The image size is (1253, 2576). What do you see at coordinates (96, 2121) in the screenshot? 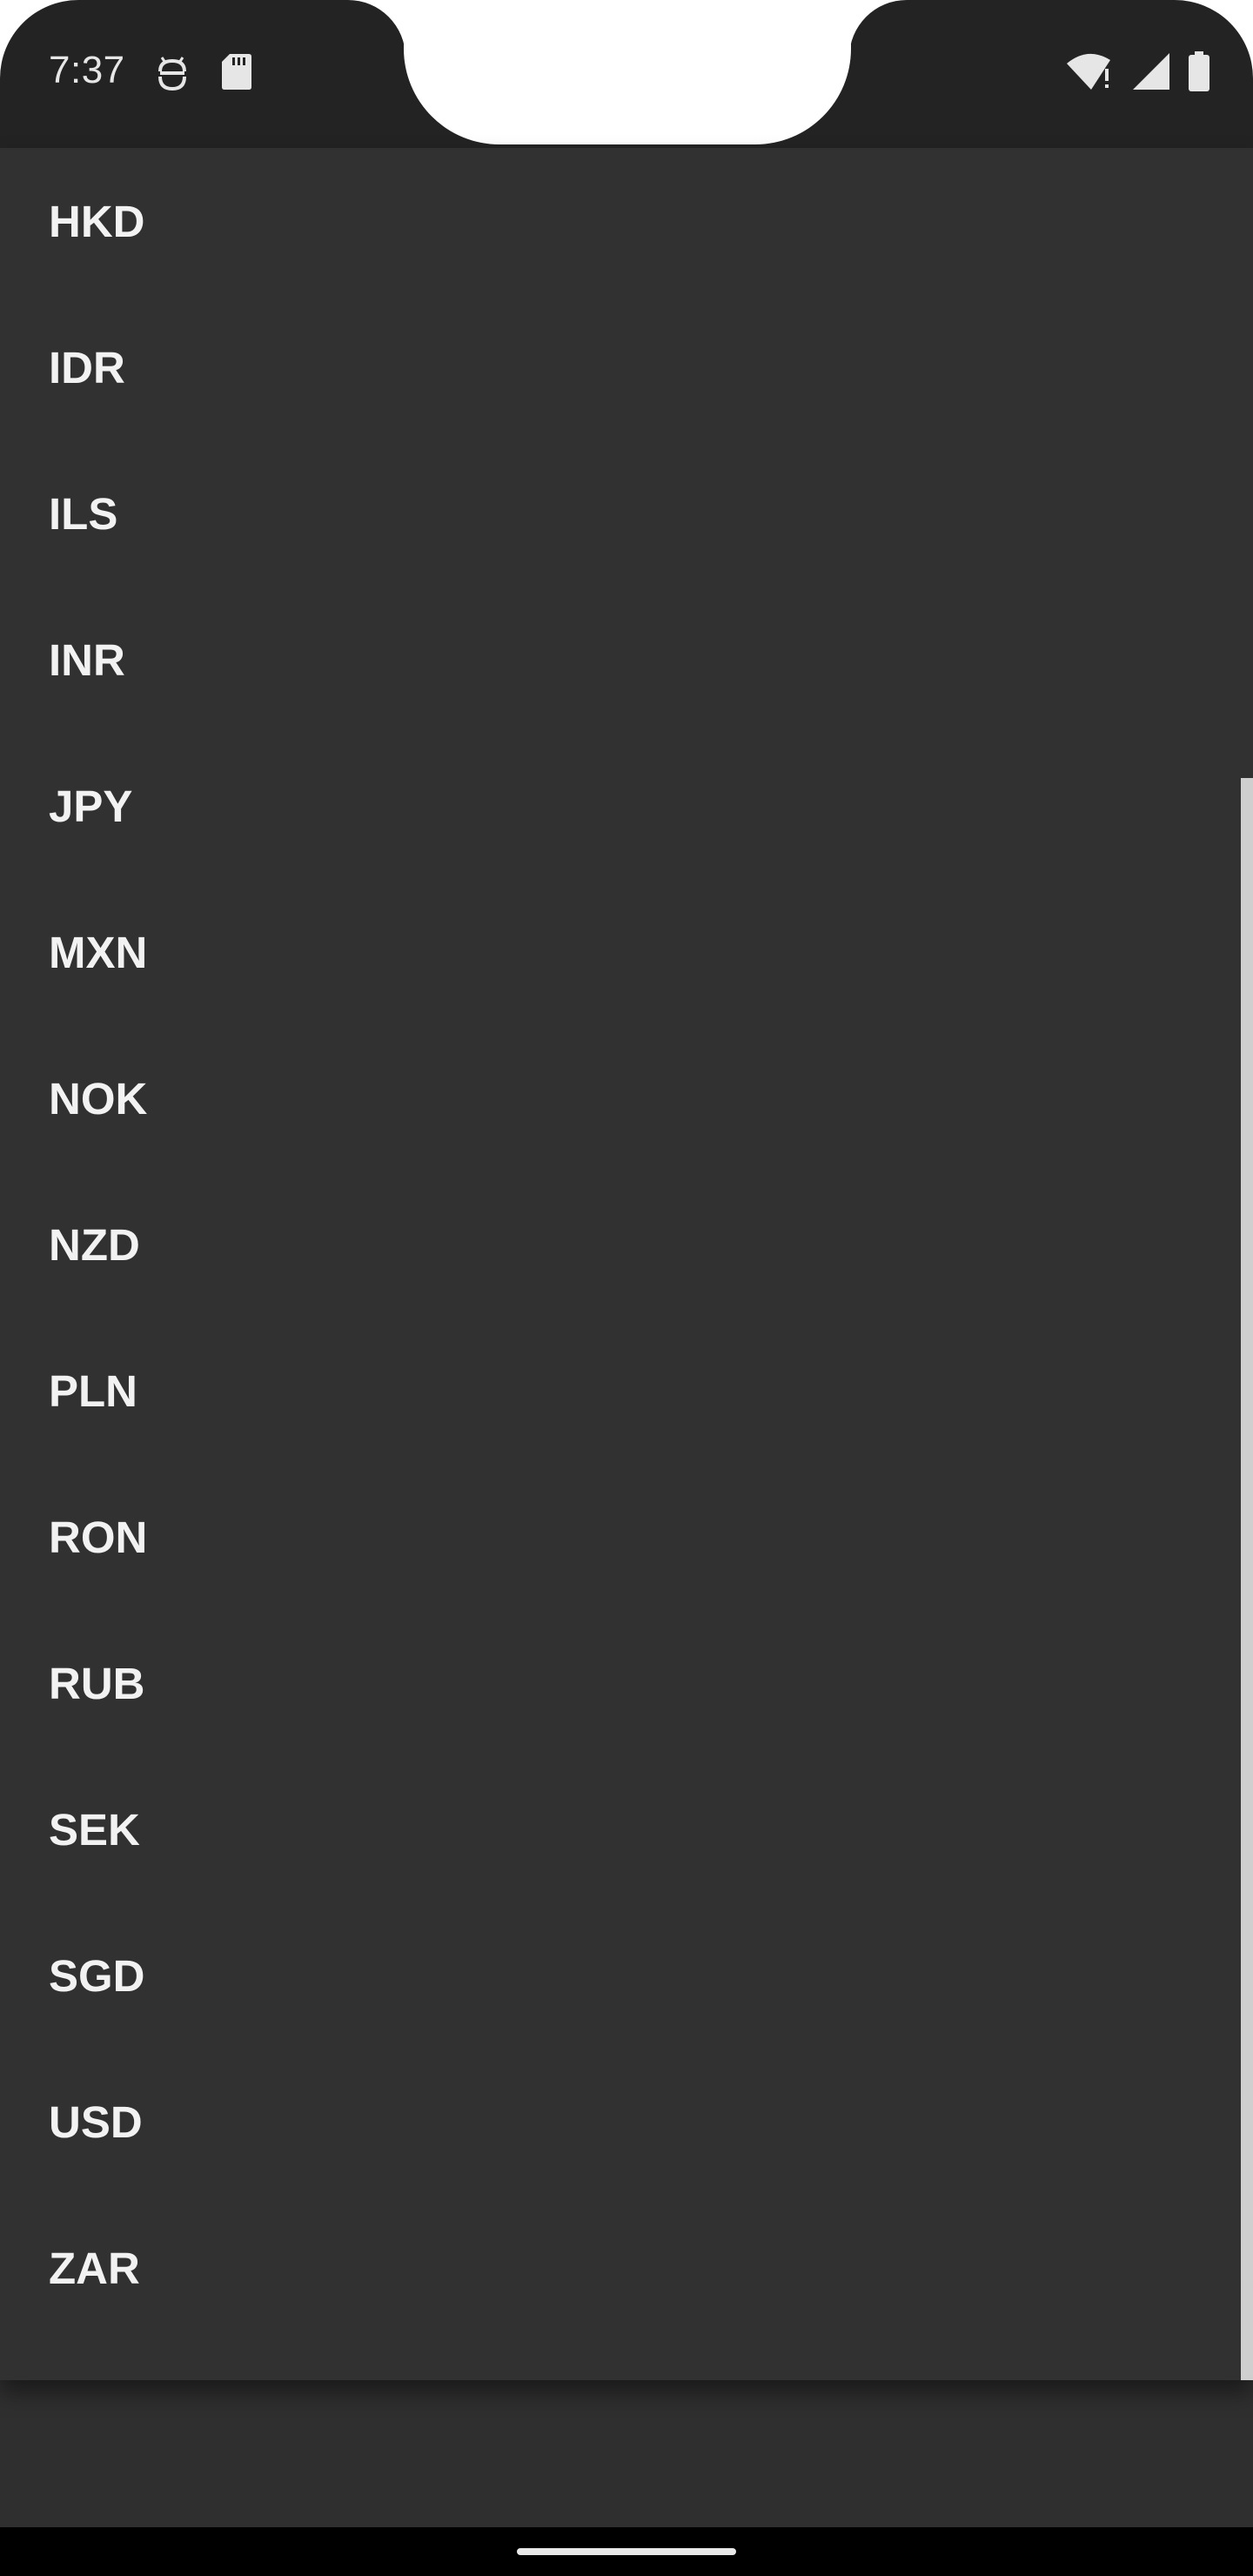
I see `currency-code: USD` at bounding box center [96, 2121].